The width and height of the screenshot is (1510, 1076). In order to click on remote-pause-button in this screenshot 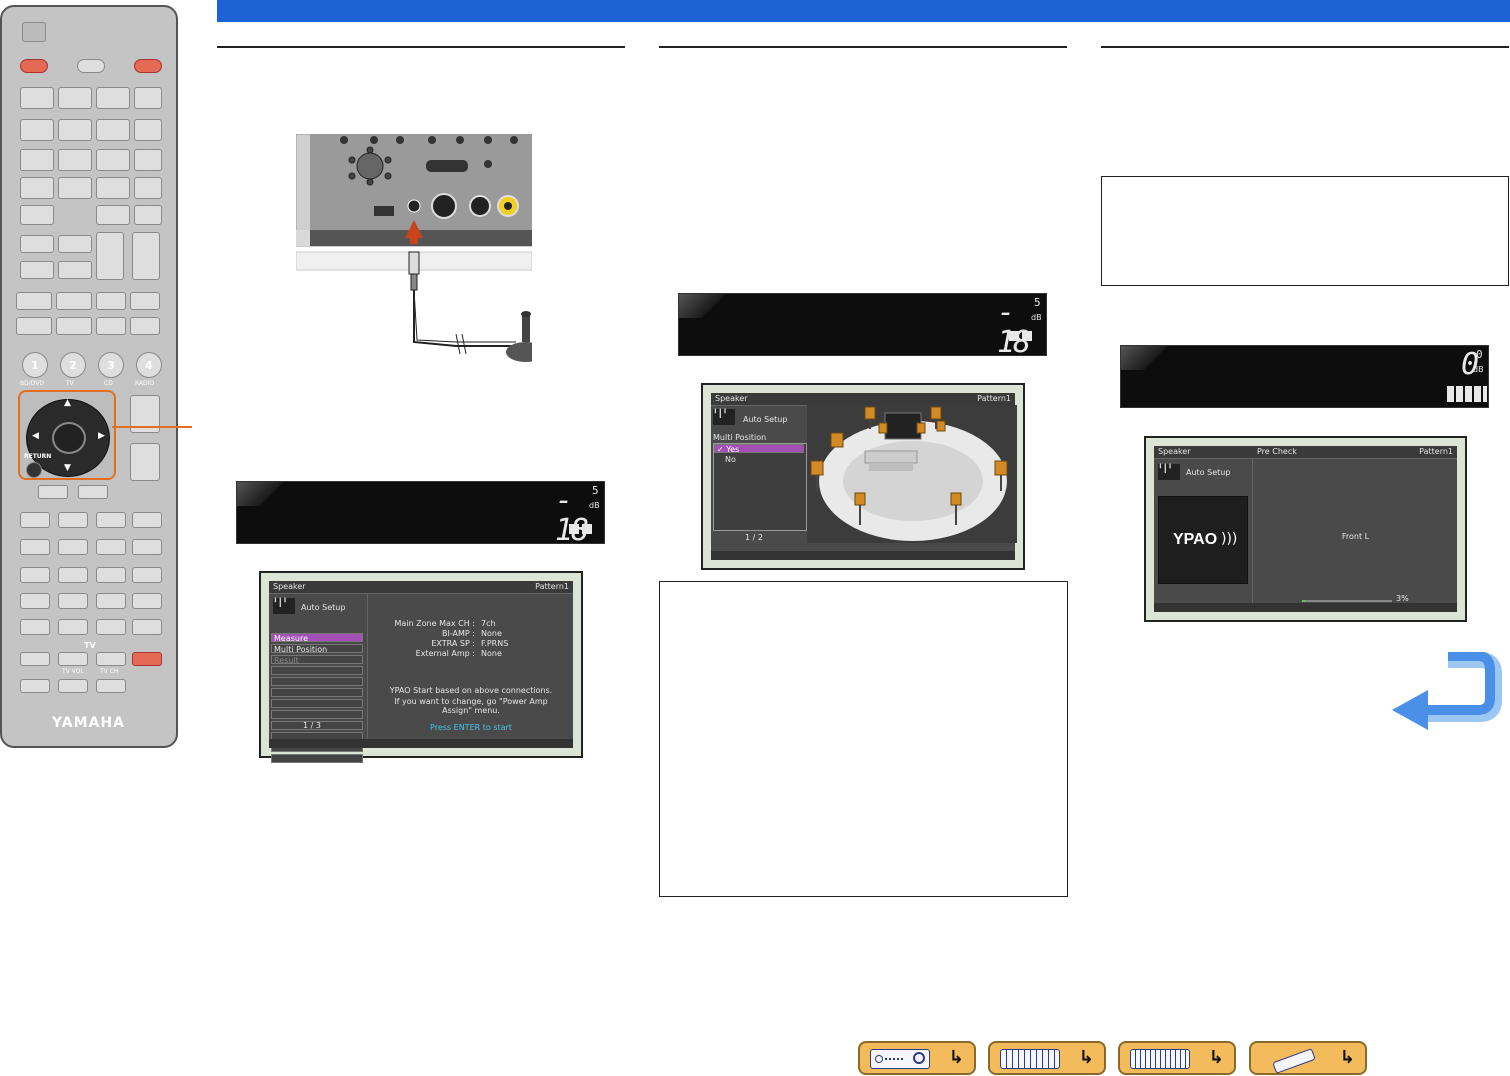, I will do `click(111, 520)`.